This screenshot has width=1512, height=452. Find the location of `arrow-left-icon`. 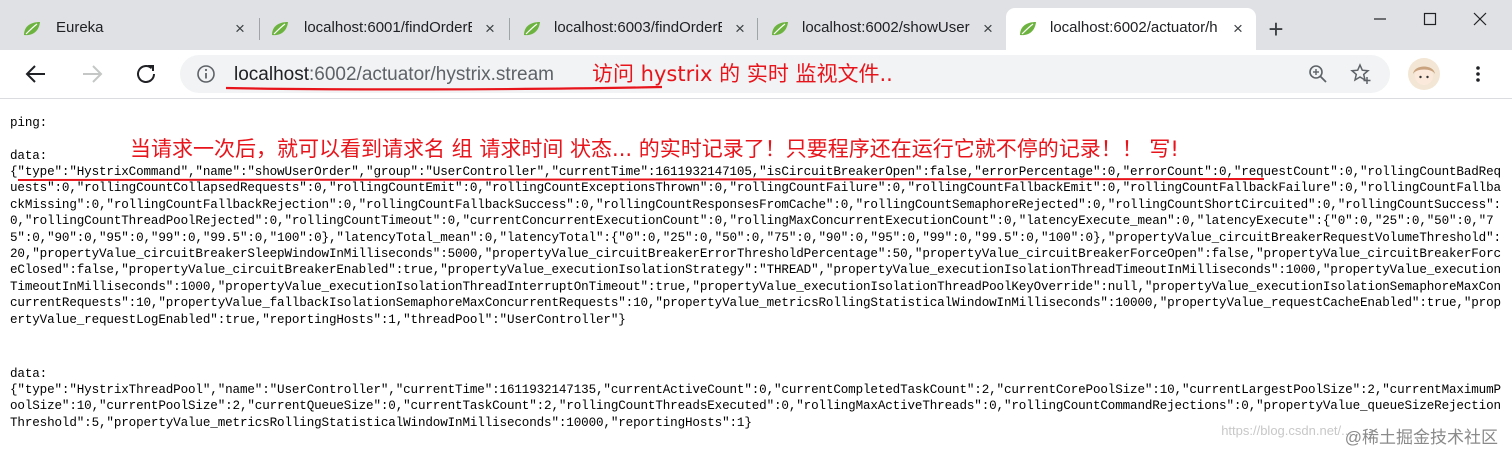

arrow-left-icon is located at coordinates (35, 74).